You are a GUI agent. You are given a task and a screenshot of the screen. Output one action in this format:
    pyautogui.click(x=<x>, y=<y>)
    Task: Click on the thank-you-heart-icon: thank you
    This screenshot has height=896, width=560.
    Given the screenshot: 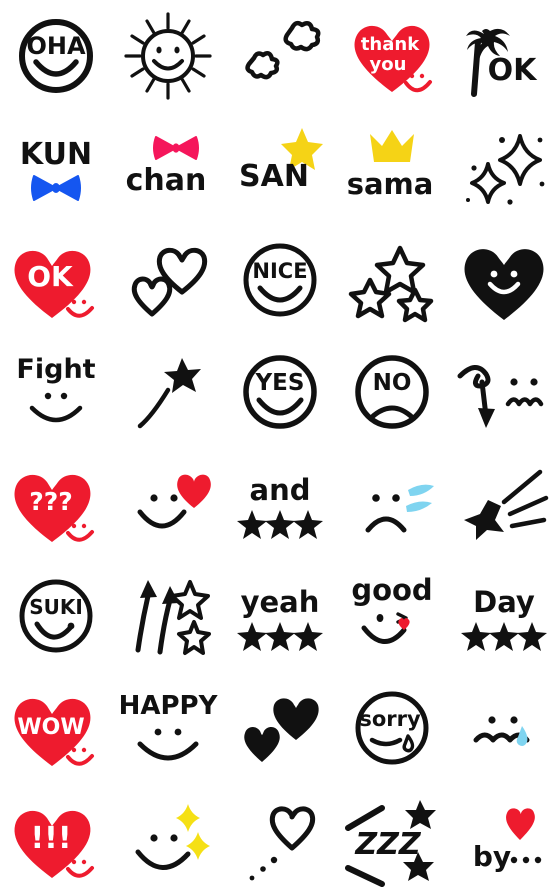 What is the action you would take?
    pyautogui.click(x=393, y=59)
    